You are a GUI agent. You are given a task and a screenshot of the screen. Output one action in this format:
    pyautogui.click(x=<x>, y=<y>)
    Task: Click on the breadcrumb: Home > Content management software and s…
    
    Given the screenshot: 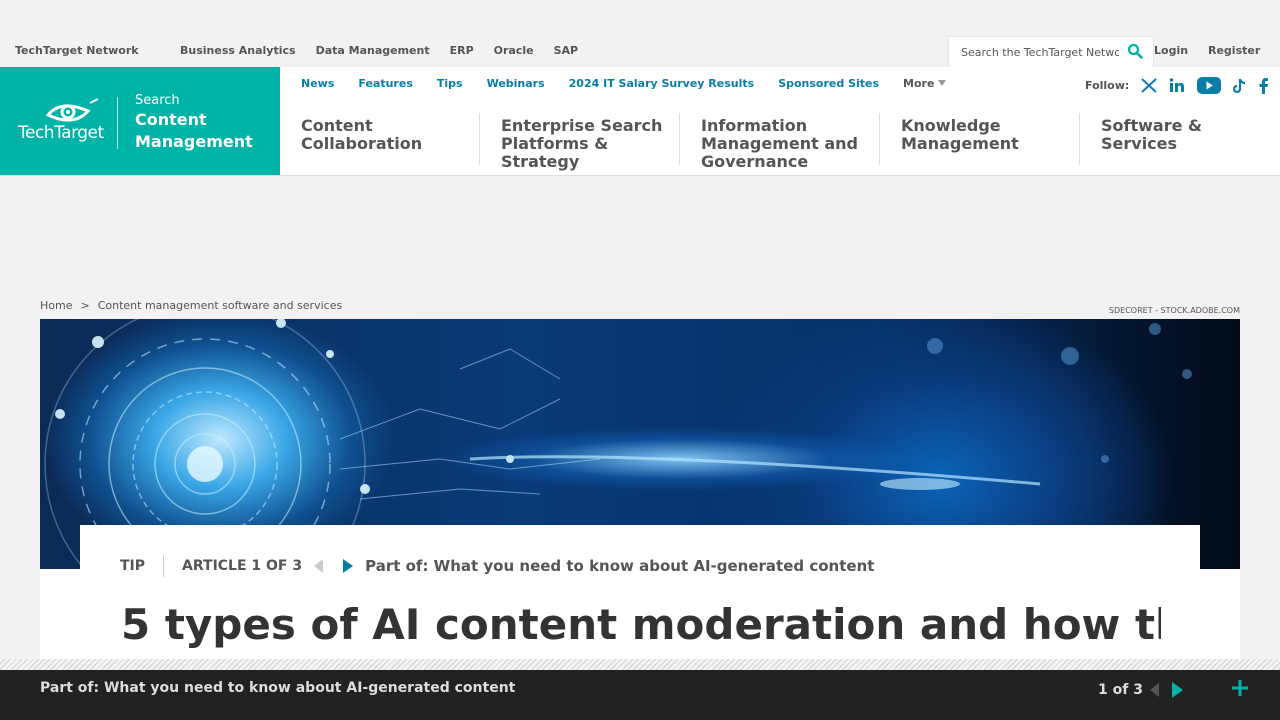 What is the action you would take?
    pyautogui.click(x=191, y=305)
    